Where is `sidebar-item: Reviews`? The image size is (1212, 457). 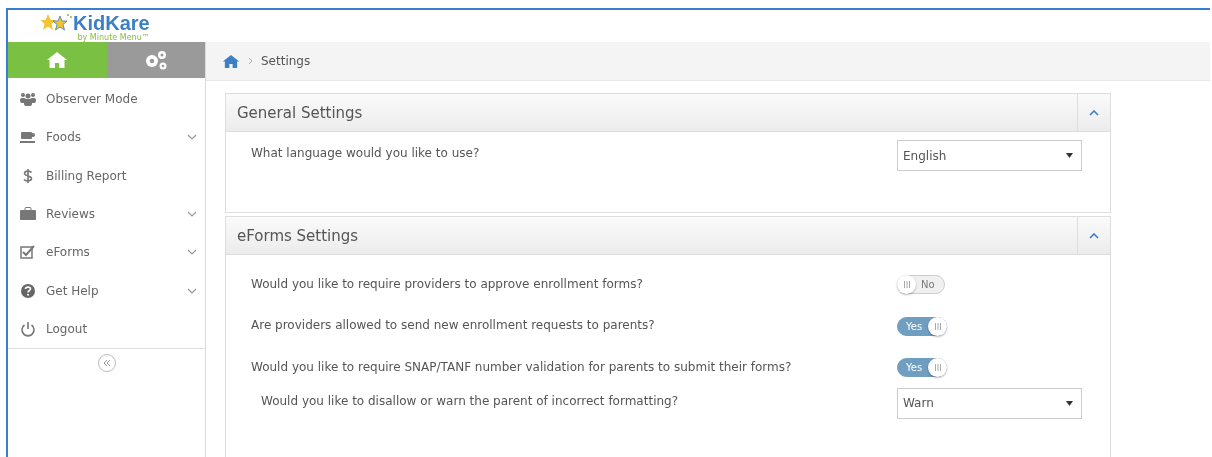
sidebar-item: Reviews is located at coordinates (116, 214).